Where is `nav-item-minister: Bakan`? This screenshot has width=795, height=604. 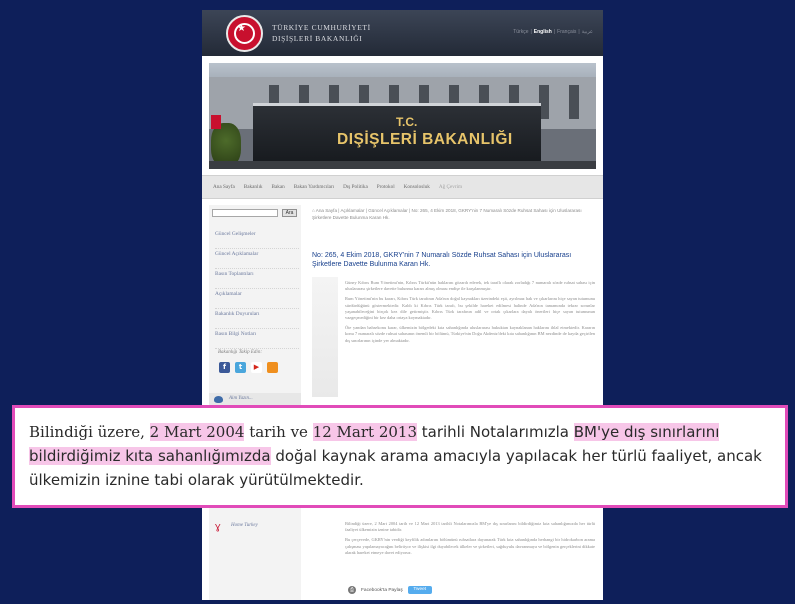
nav-item-minister: Bakan is located at coordinates (278, 187).